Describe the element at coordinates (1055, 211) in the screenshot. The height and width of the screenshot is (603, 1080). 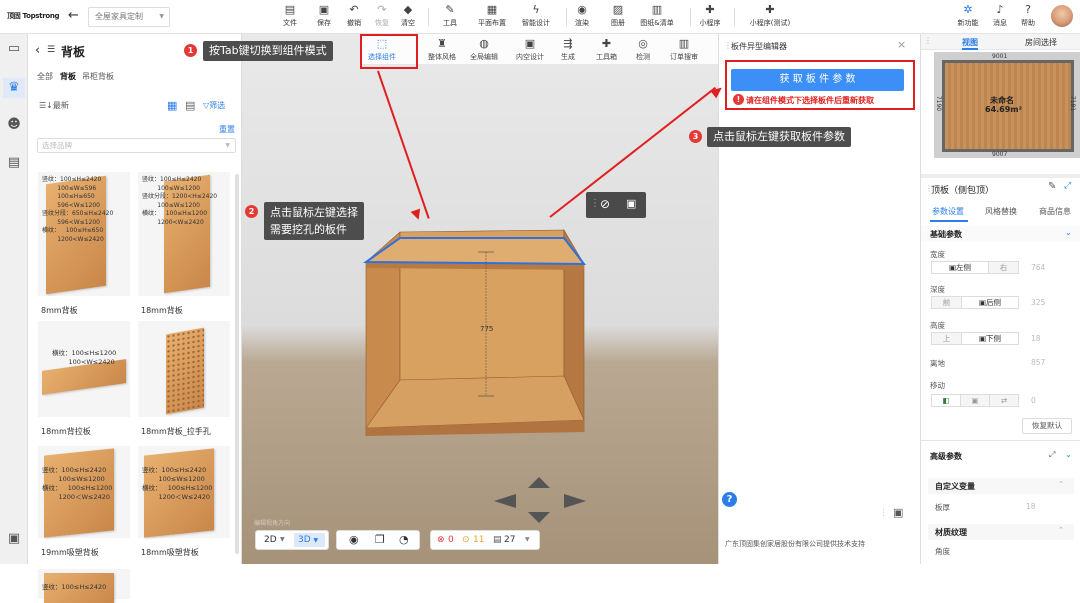
I see `tab-product-info: 商品信息` at that location.